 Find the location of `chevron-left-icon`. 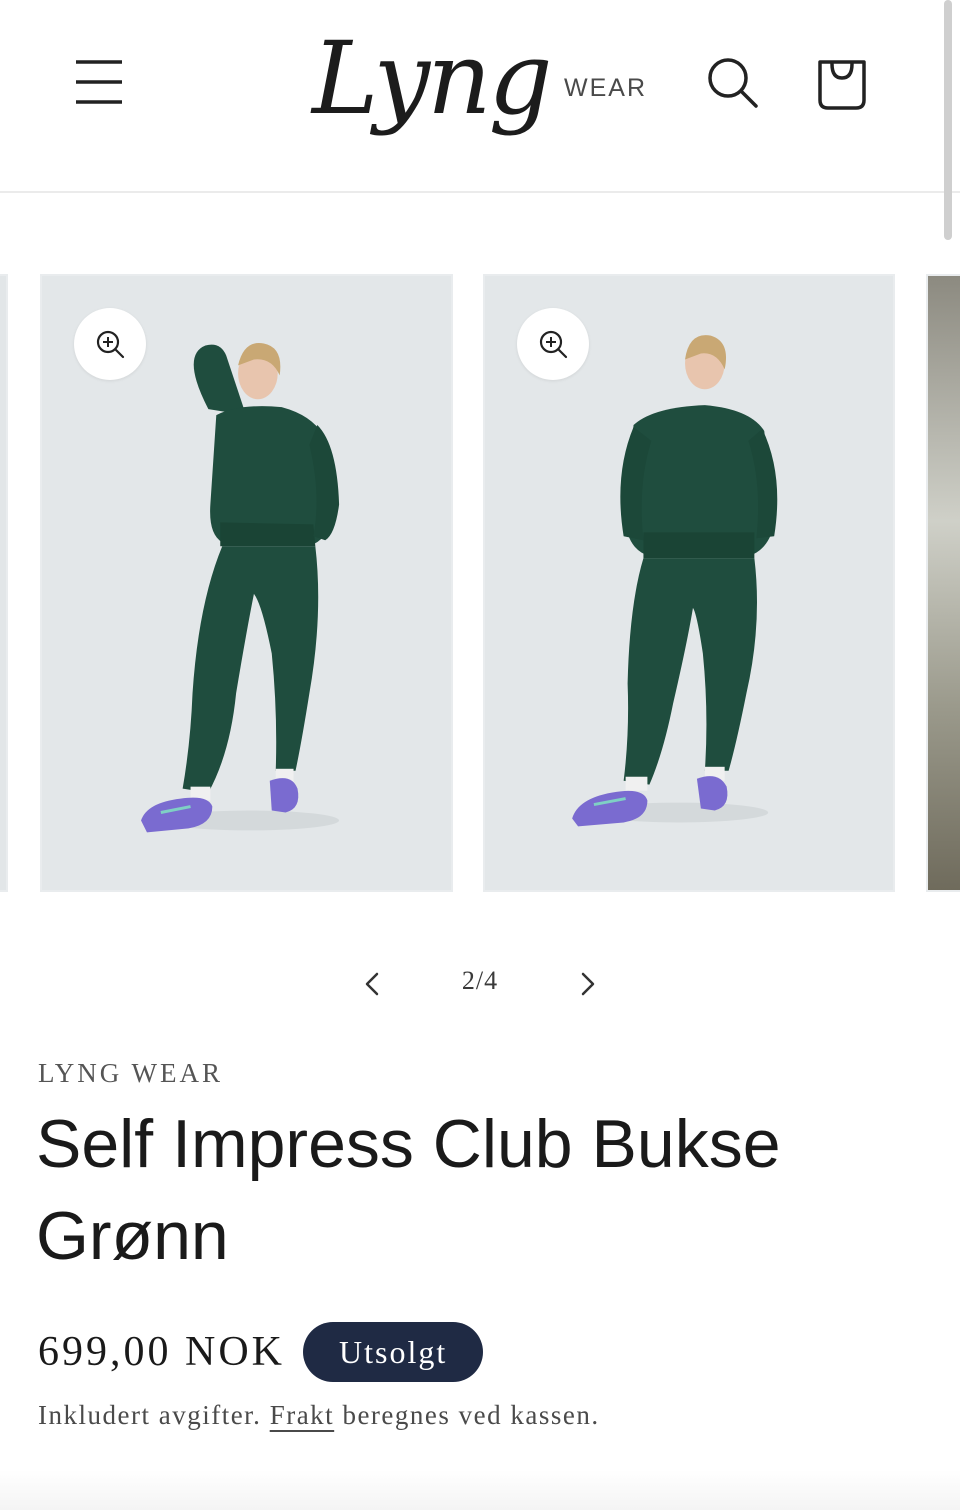

chevron-left-icon is located at coordinates (372, 984).